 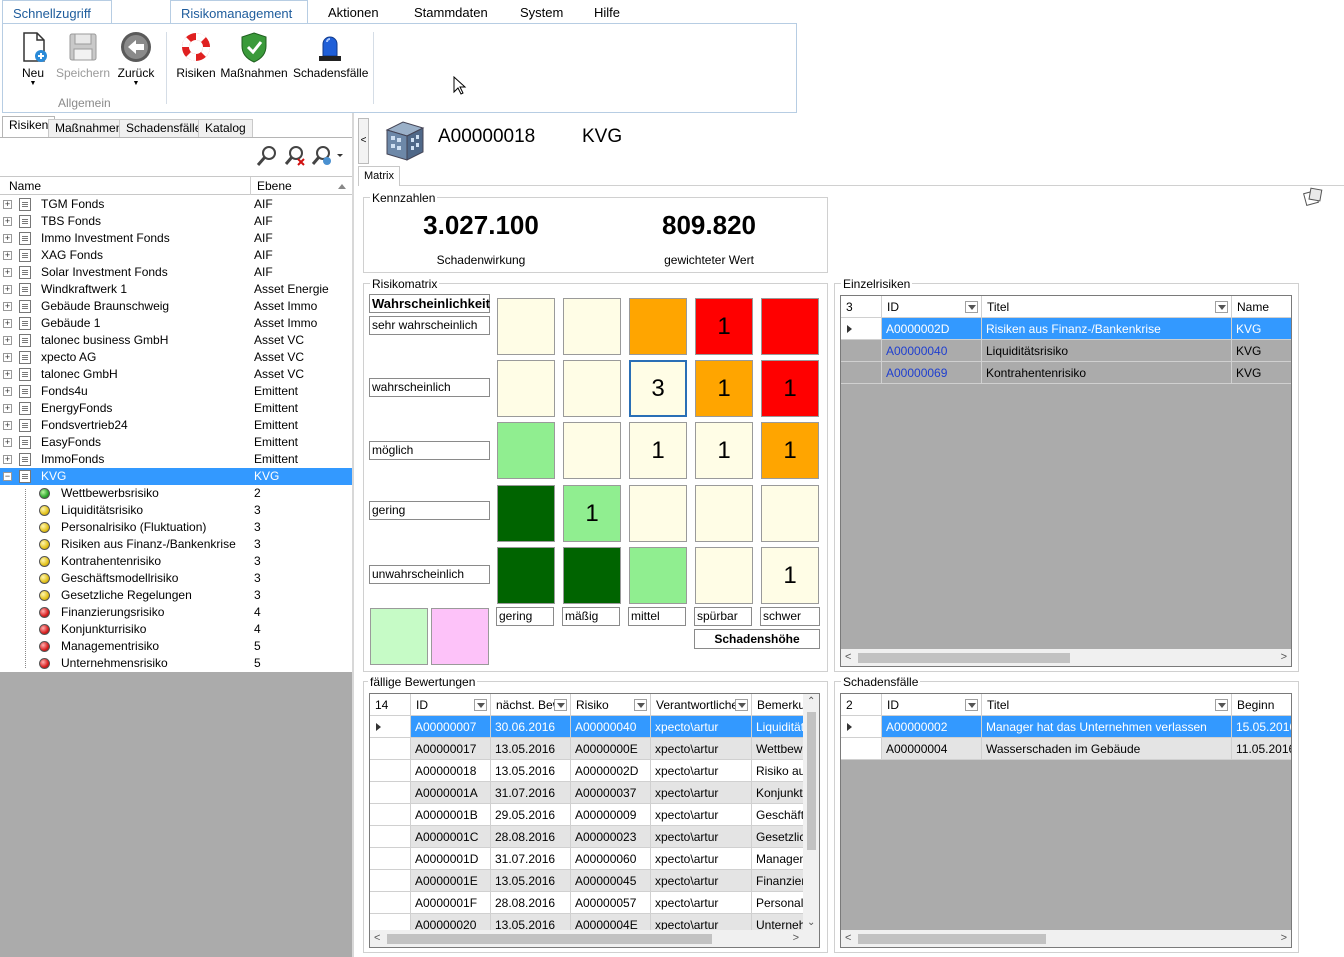 What do you see at coordinates (164, 128) in the screenshot?
I see `tab-damages: Schadensfälle` at bounding box center [164, 128].